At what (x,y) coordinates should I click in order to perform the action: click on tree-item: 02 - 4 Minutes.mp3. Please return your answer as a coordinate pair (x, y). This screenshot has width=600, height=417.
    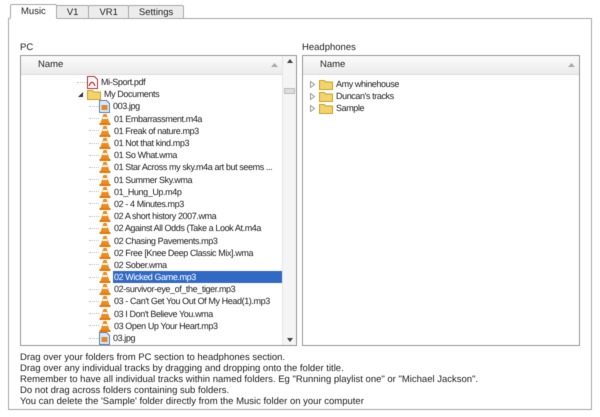
    Looking at the image, I should click on (149, 204).